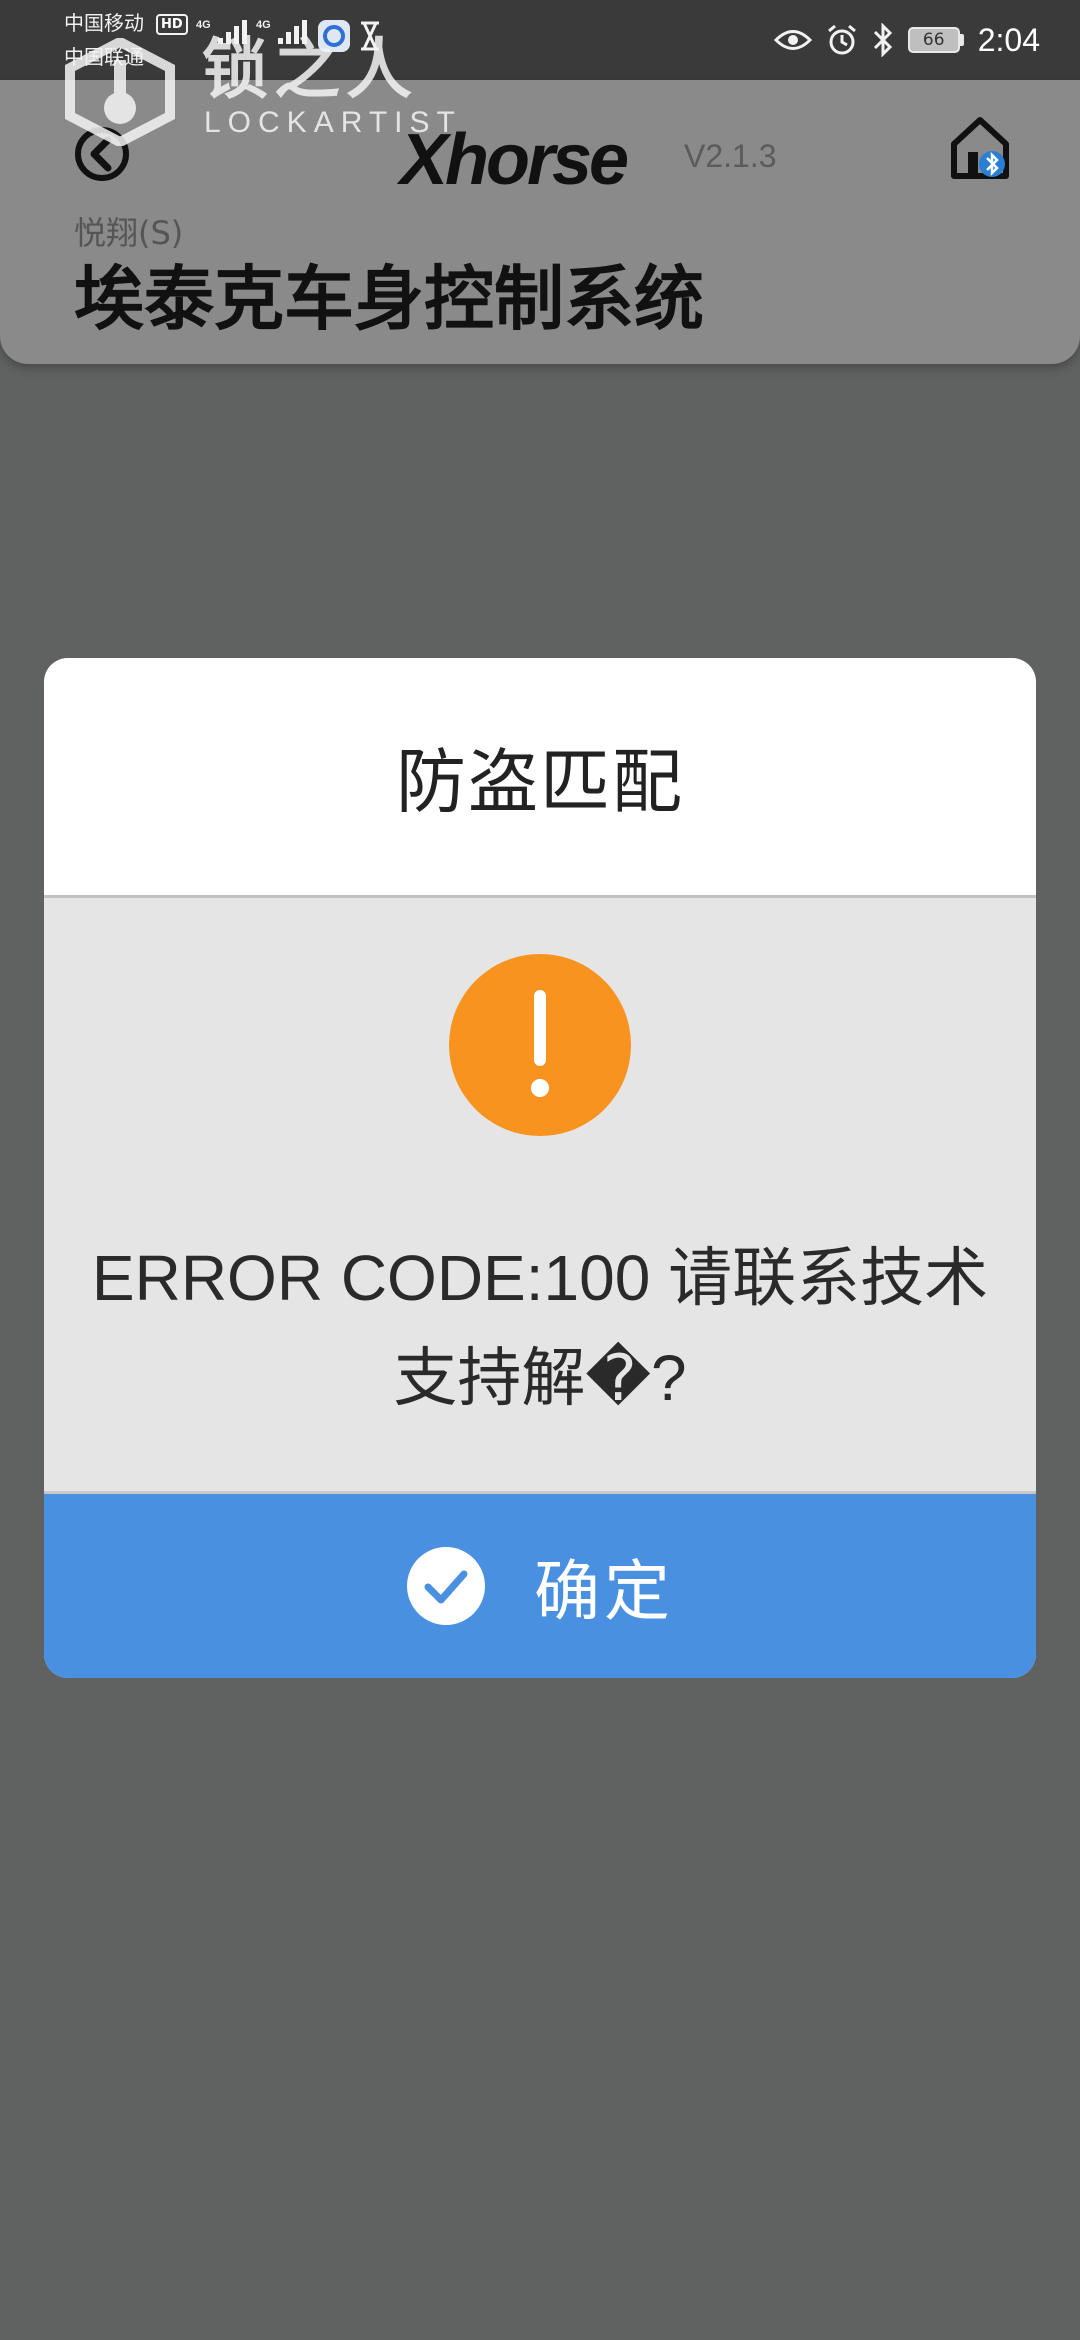 This screenshot has height=2340, width=1080. What do you see at coordinates (540, 1045) in the screenshot?
I see `warning-icon` at bounding box center [540, 1045].